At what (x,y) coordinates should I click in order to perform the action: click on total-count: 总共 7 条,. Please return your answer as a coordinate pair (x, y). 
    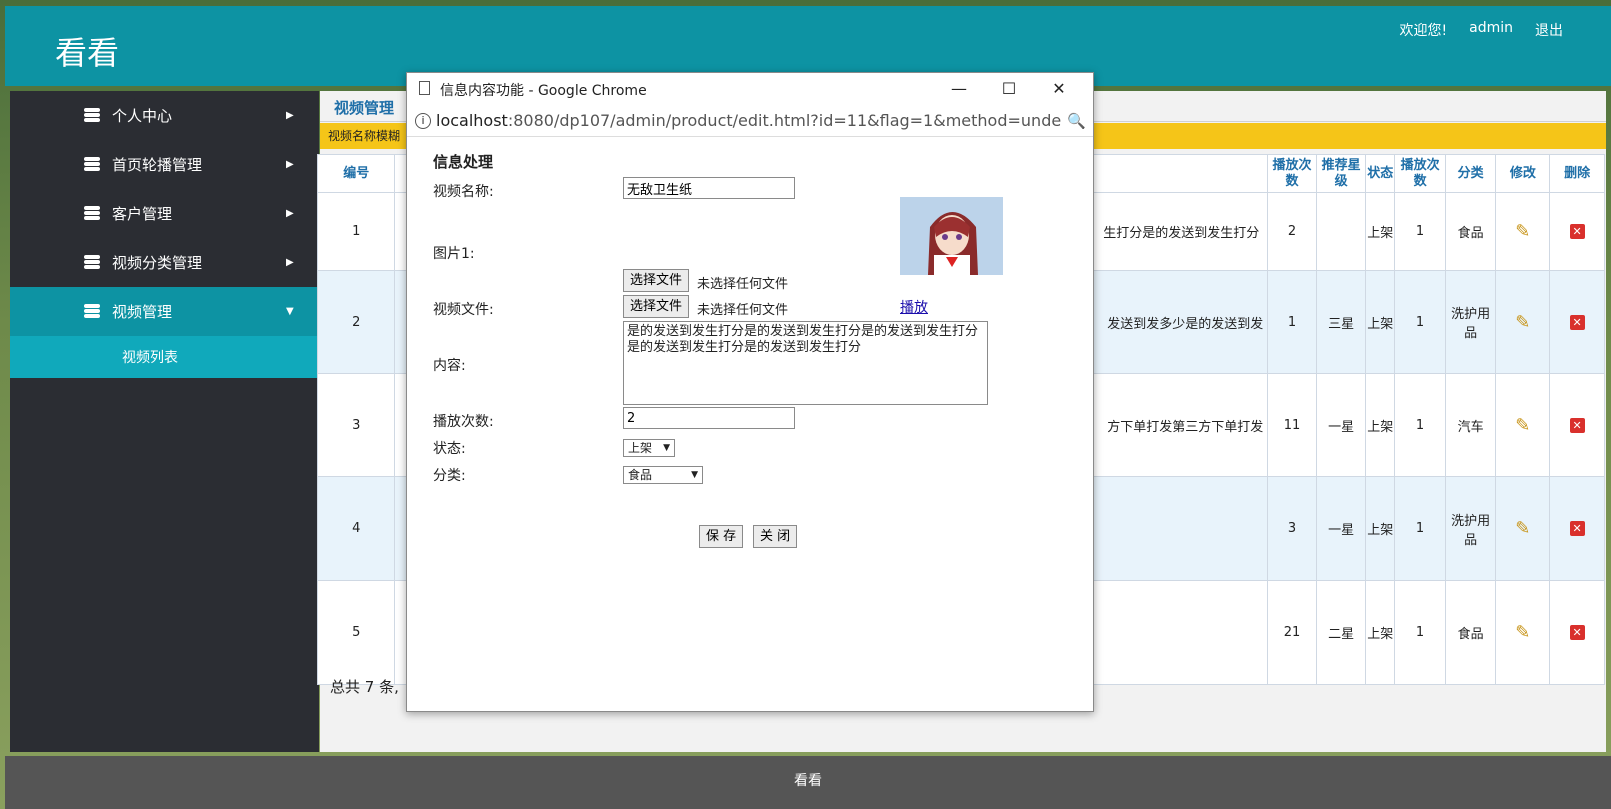
    Looking at the image, I should click on (364, 687).